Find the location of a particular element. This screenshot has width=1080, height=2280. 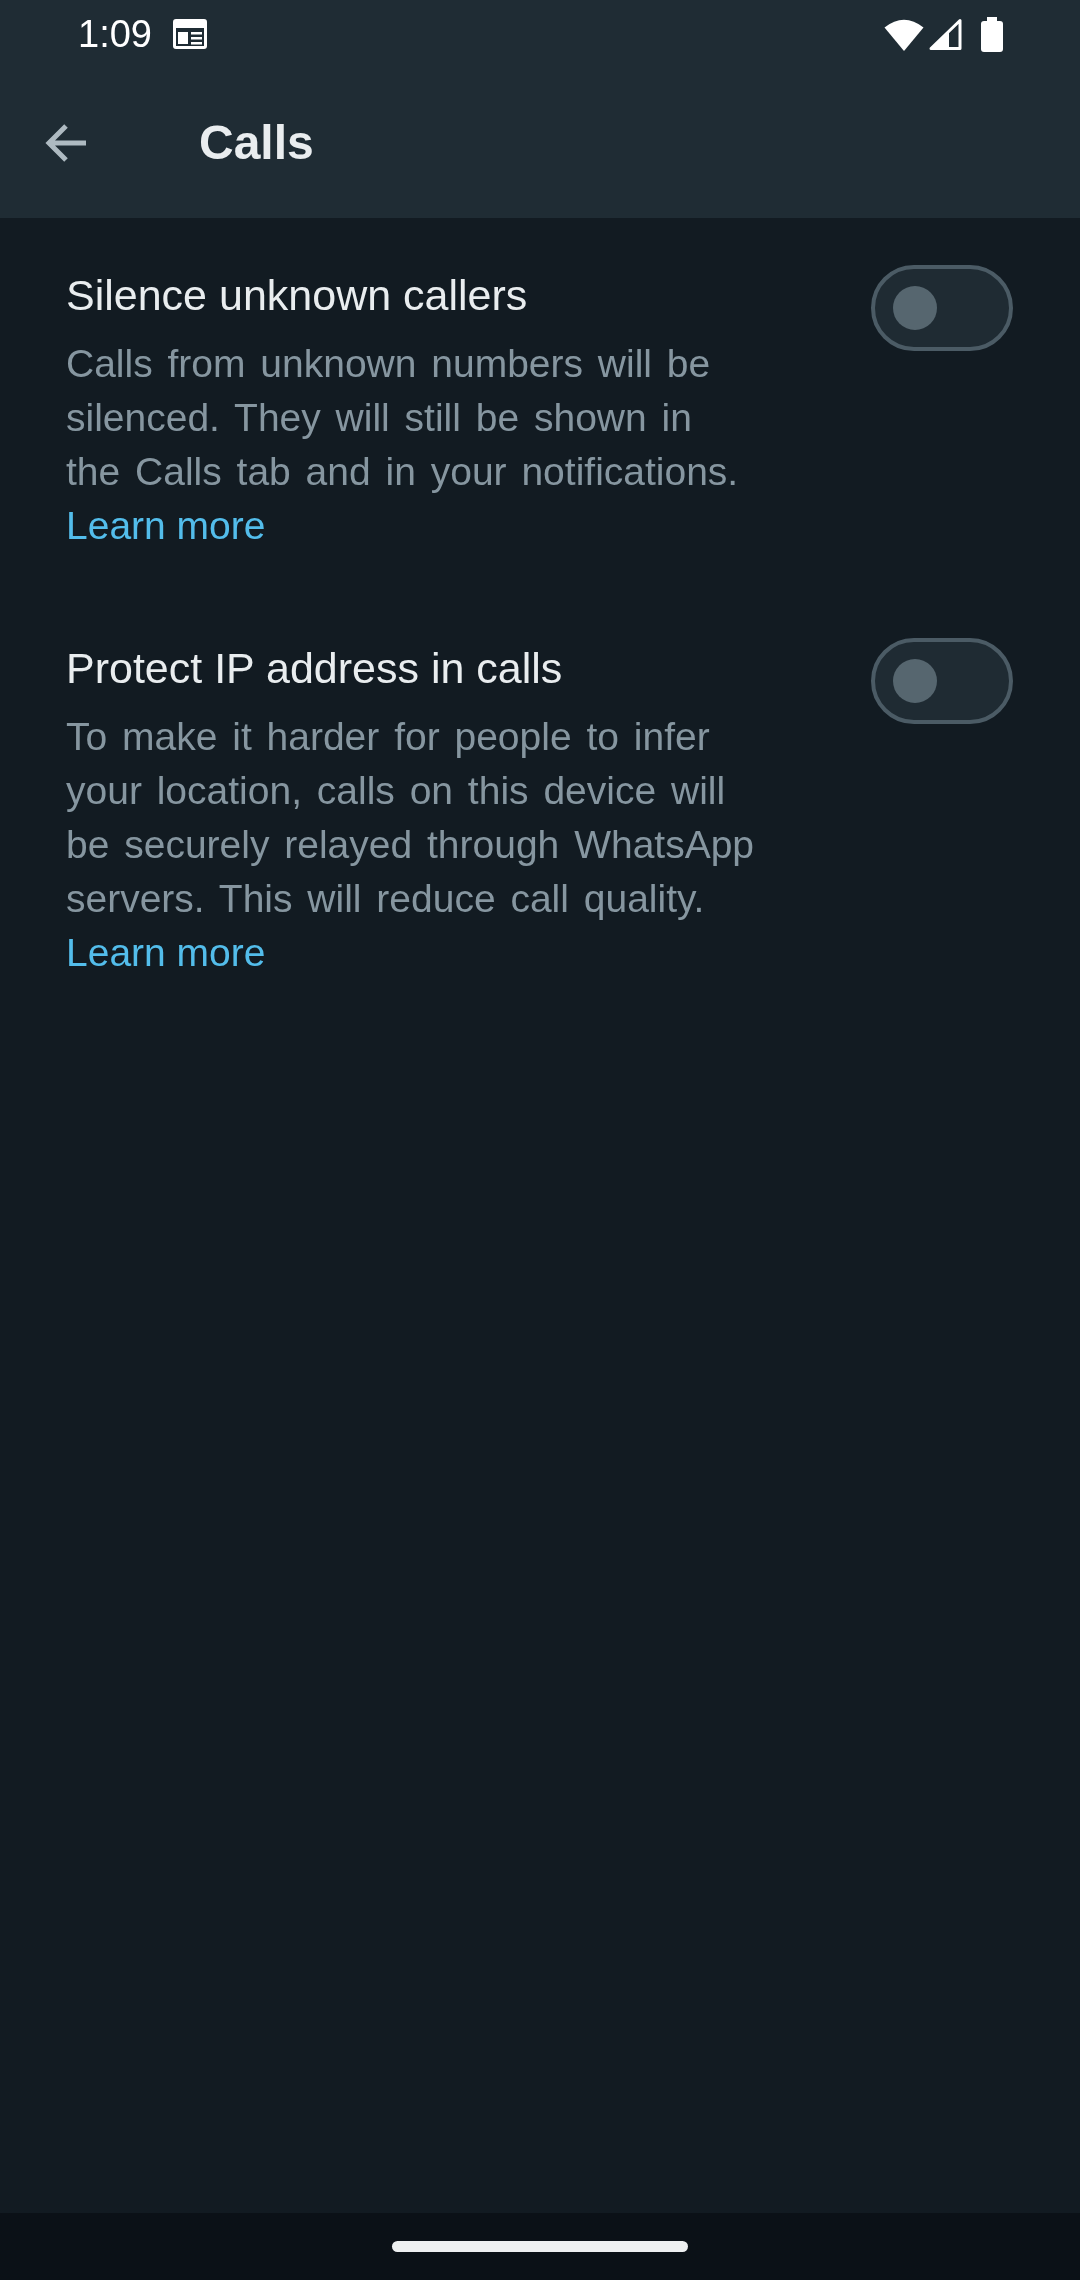

wifi-icon is located at coordinates (904, 34).